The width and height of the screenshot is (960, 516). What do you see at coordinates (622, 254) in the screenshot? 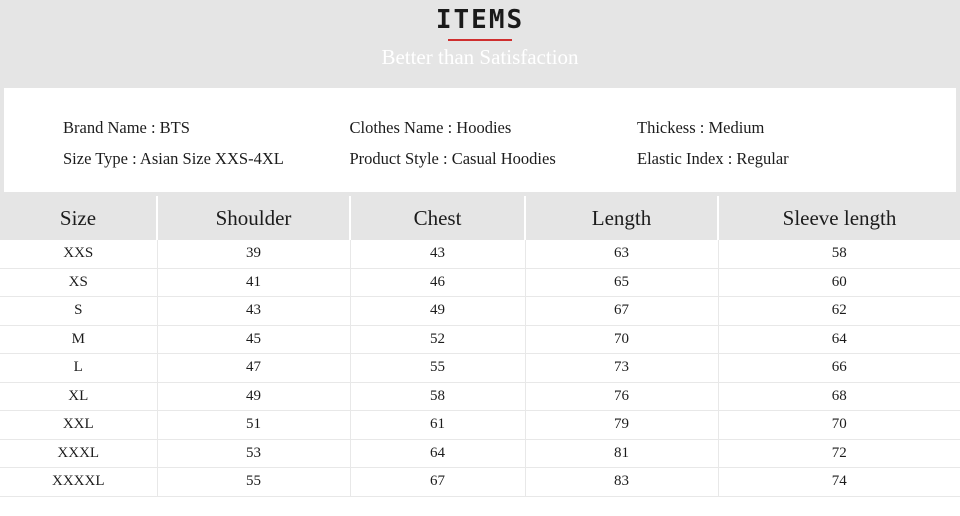
I see `cell-length: 63` at bounding box center [622, 254].